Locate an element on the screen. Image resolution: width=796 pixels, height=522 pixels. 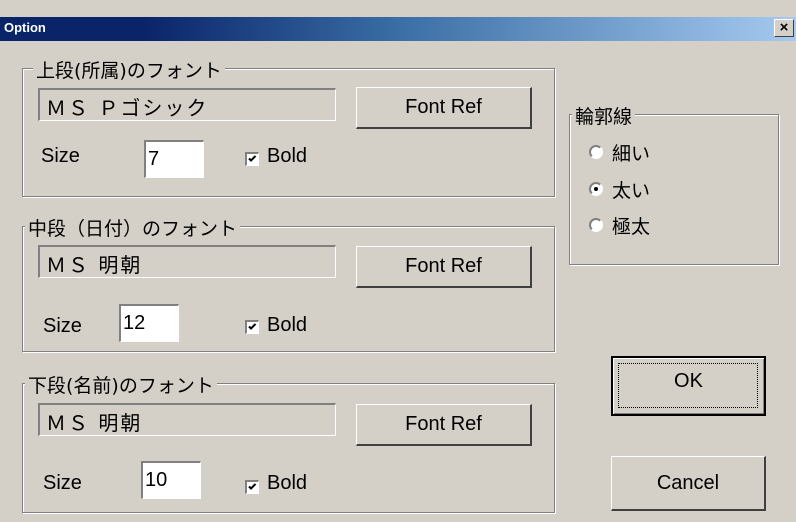
middle-font-legend: 中段（日付）のフォント is located at coordinates (133, 227).